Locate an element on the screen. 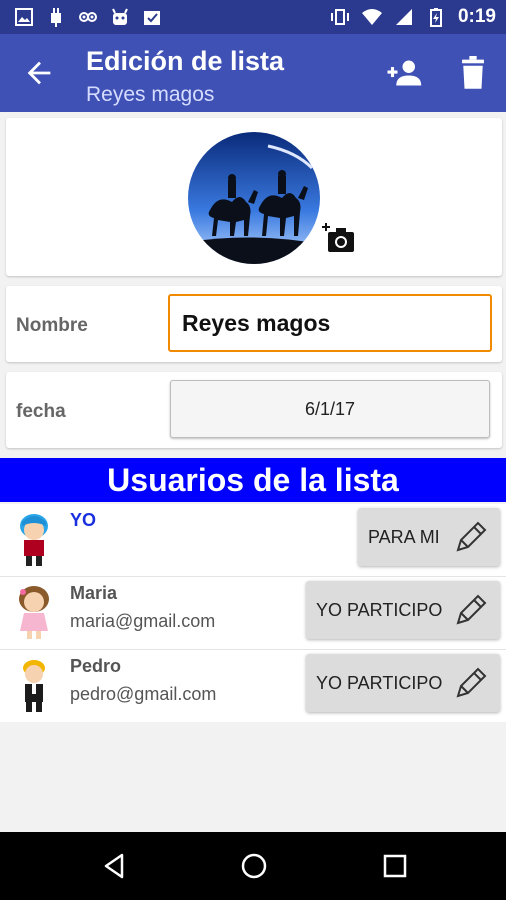  home-nav-icon is located at coordinates (254, 866).